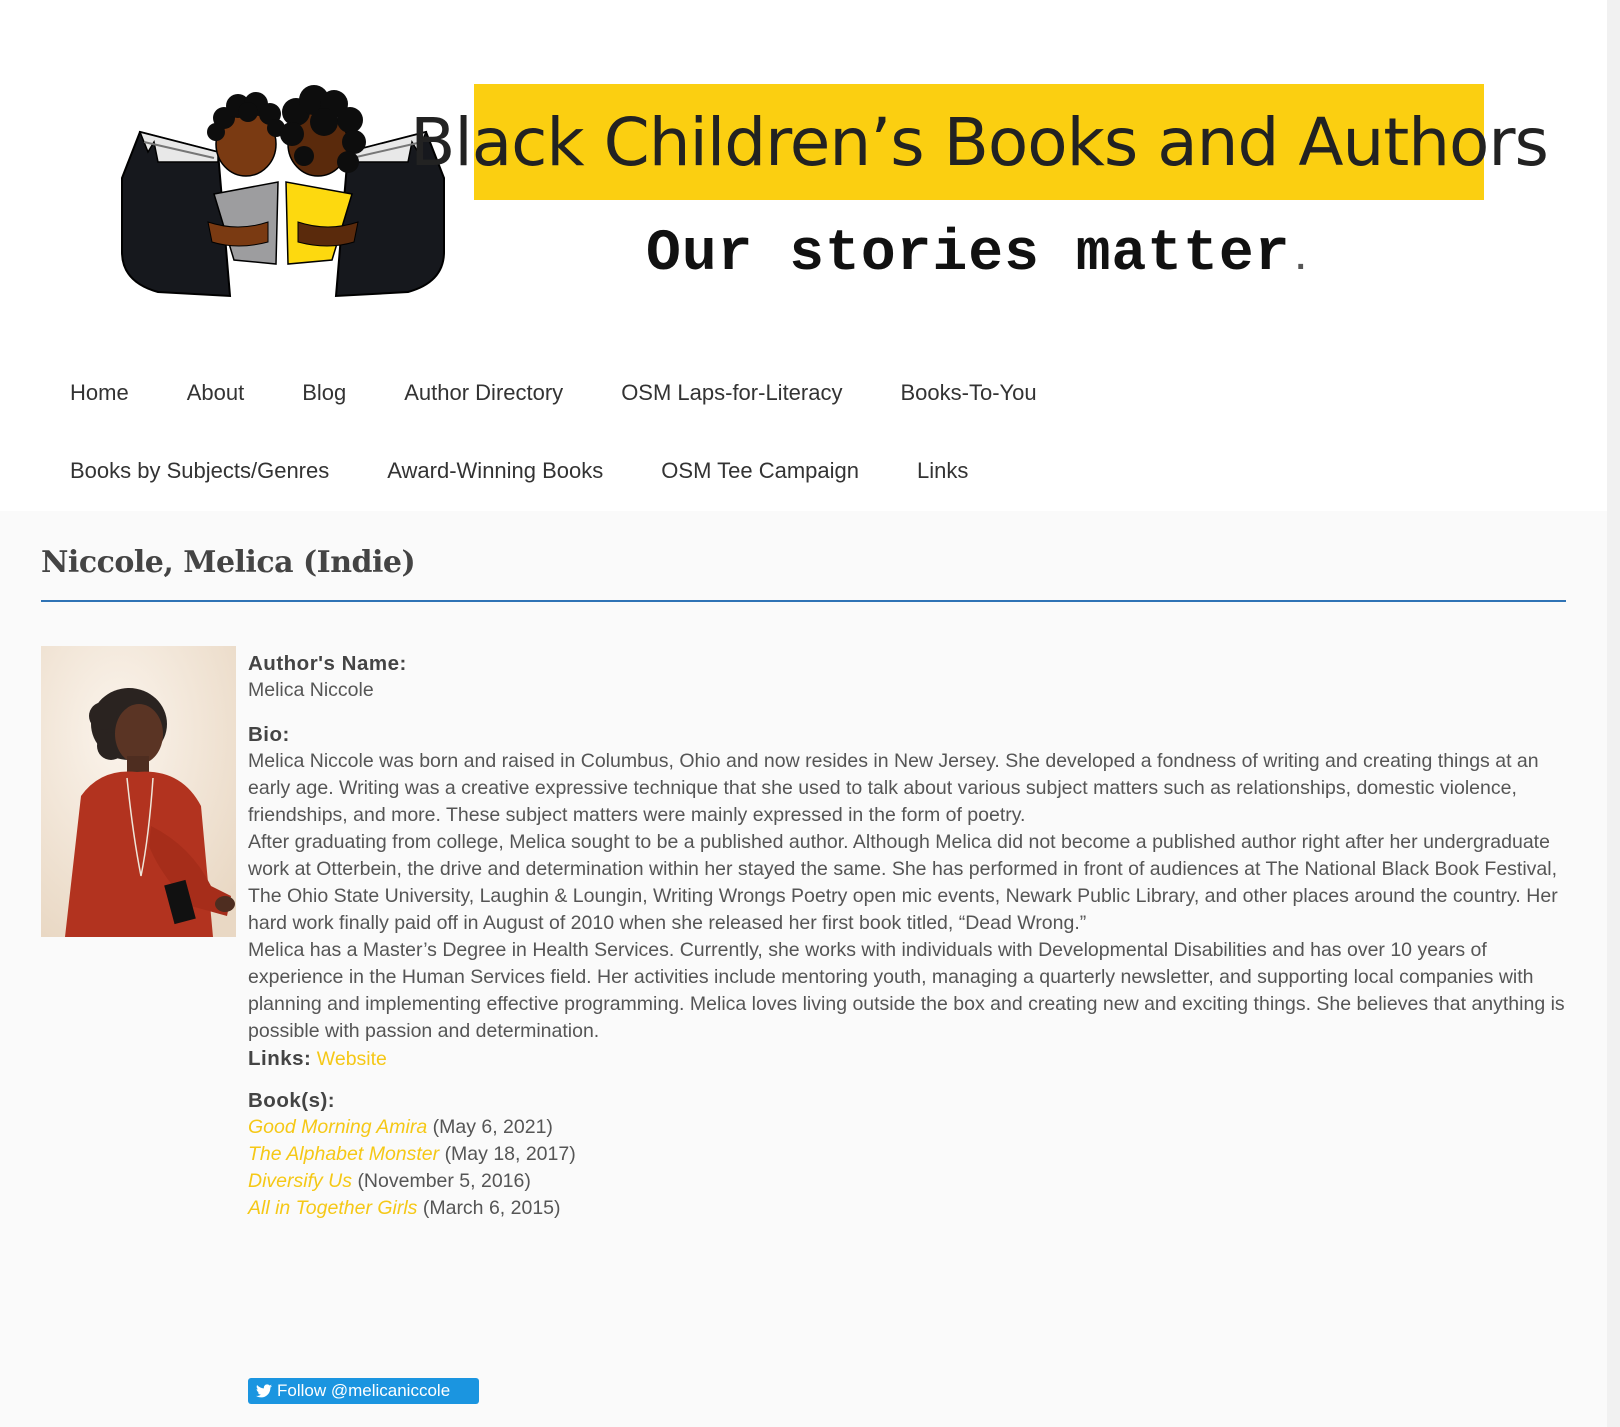 The image size is (1620, 1427). I want to click on book-item: The Alphabet Monster (May 18, 2017), so click(908, 1154).